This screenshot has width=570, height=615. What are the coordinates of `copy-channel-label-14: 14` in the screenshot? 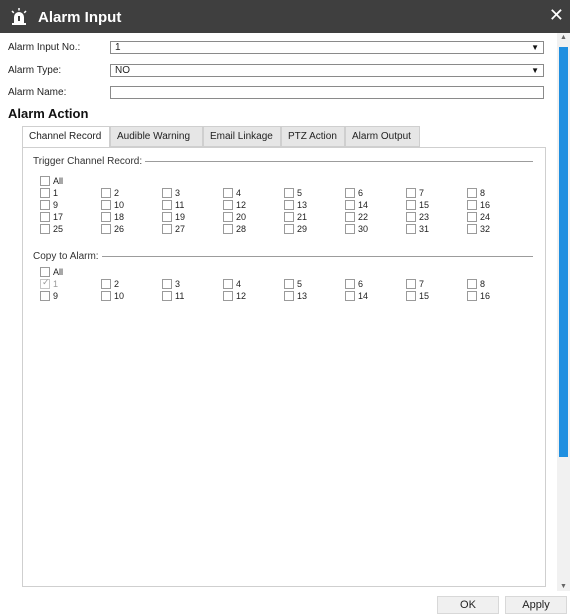 It's located at (363, 296).